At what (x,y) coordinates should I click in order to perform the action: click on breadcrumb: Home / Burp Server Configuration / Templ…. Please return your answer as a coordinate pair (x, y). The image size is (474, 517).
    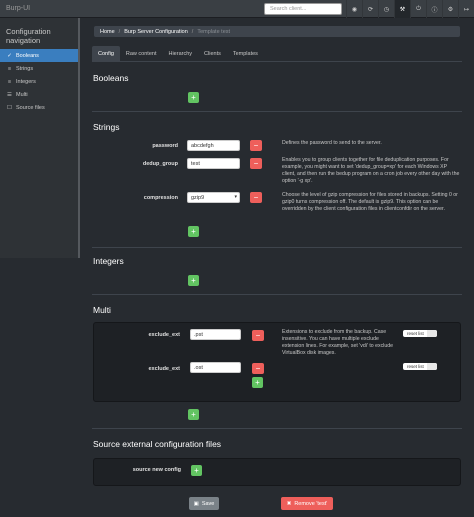
    Looking at the image, I should click on (277, 31).